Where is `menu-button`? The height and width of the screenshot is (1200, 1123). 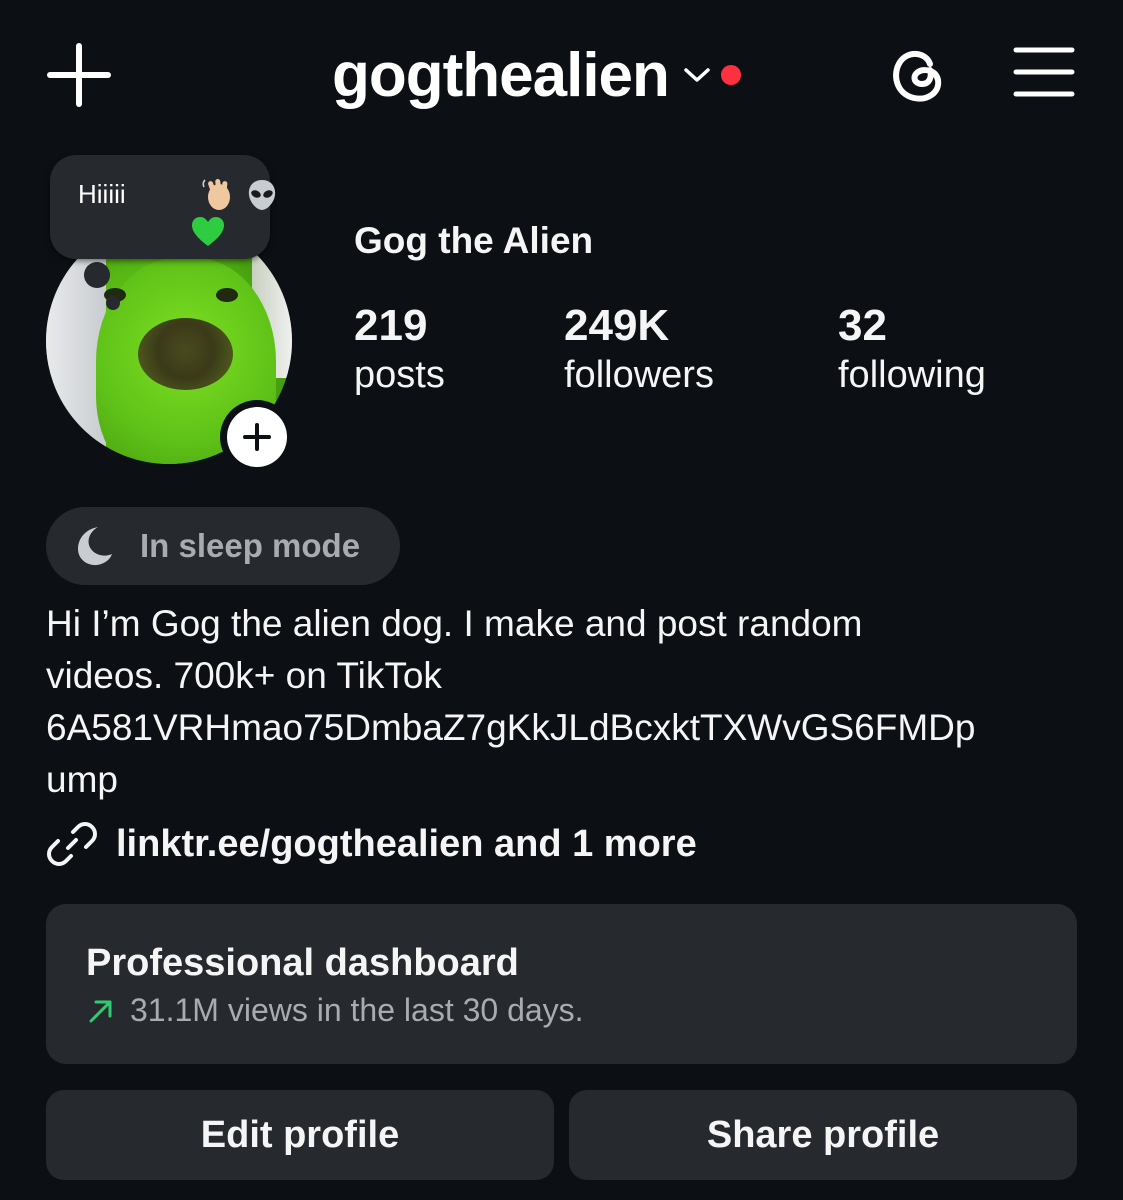
menu-button is located at coordinates (1044, 72).